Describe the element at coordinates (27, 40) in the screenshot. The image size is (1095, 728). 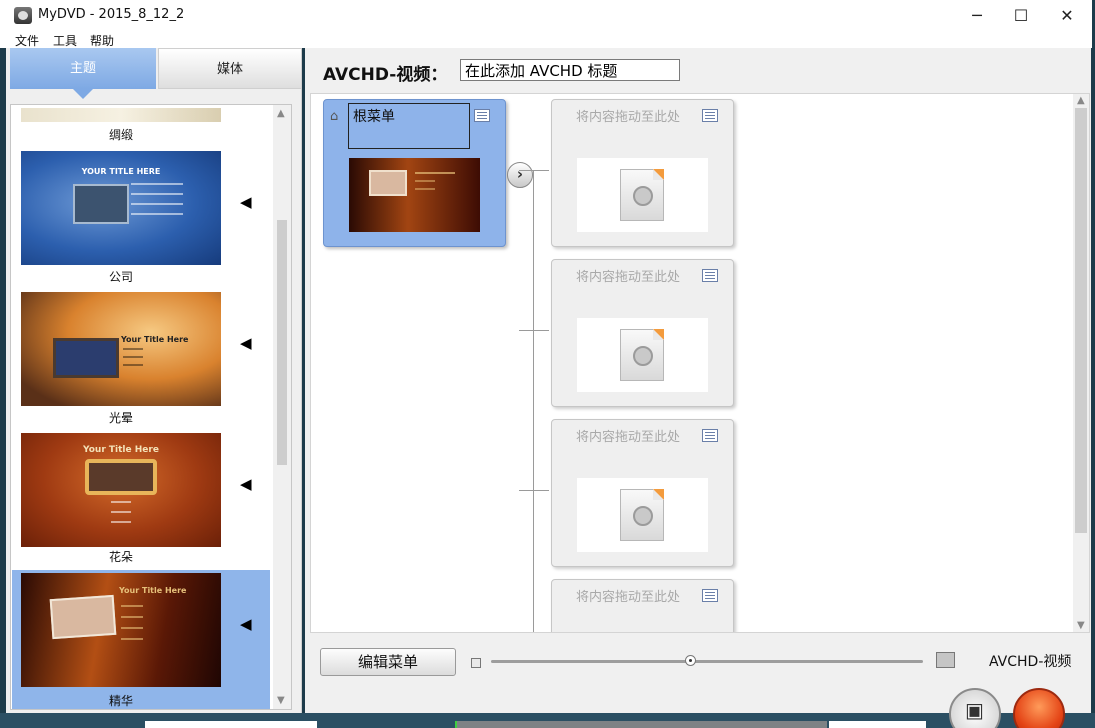
I see `menu-file: 文件` at that location.